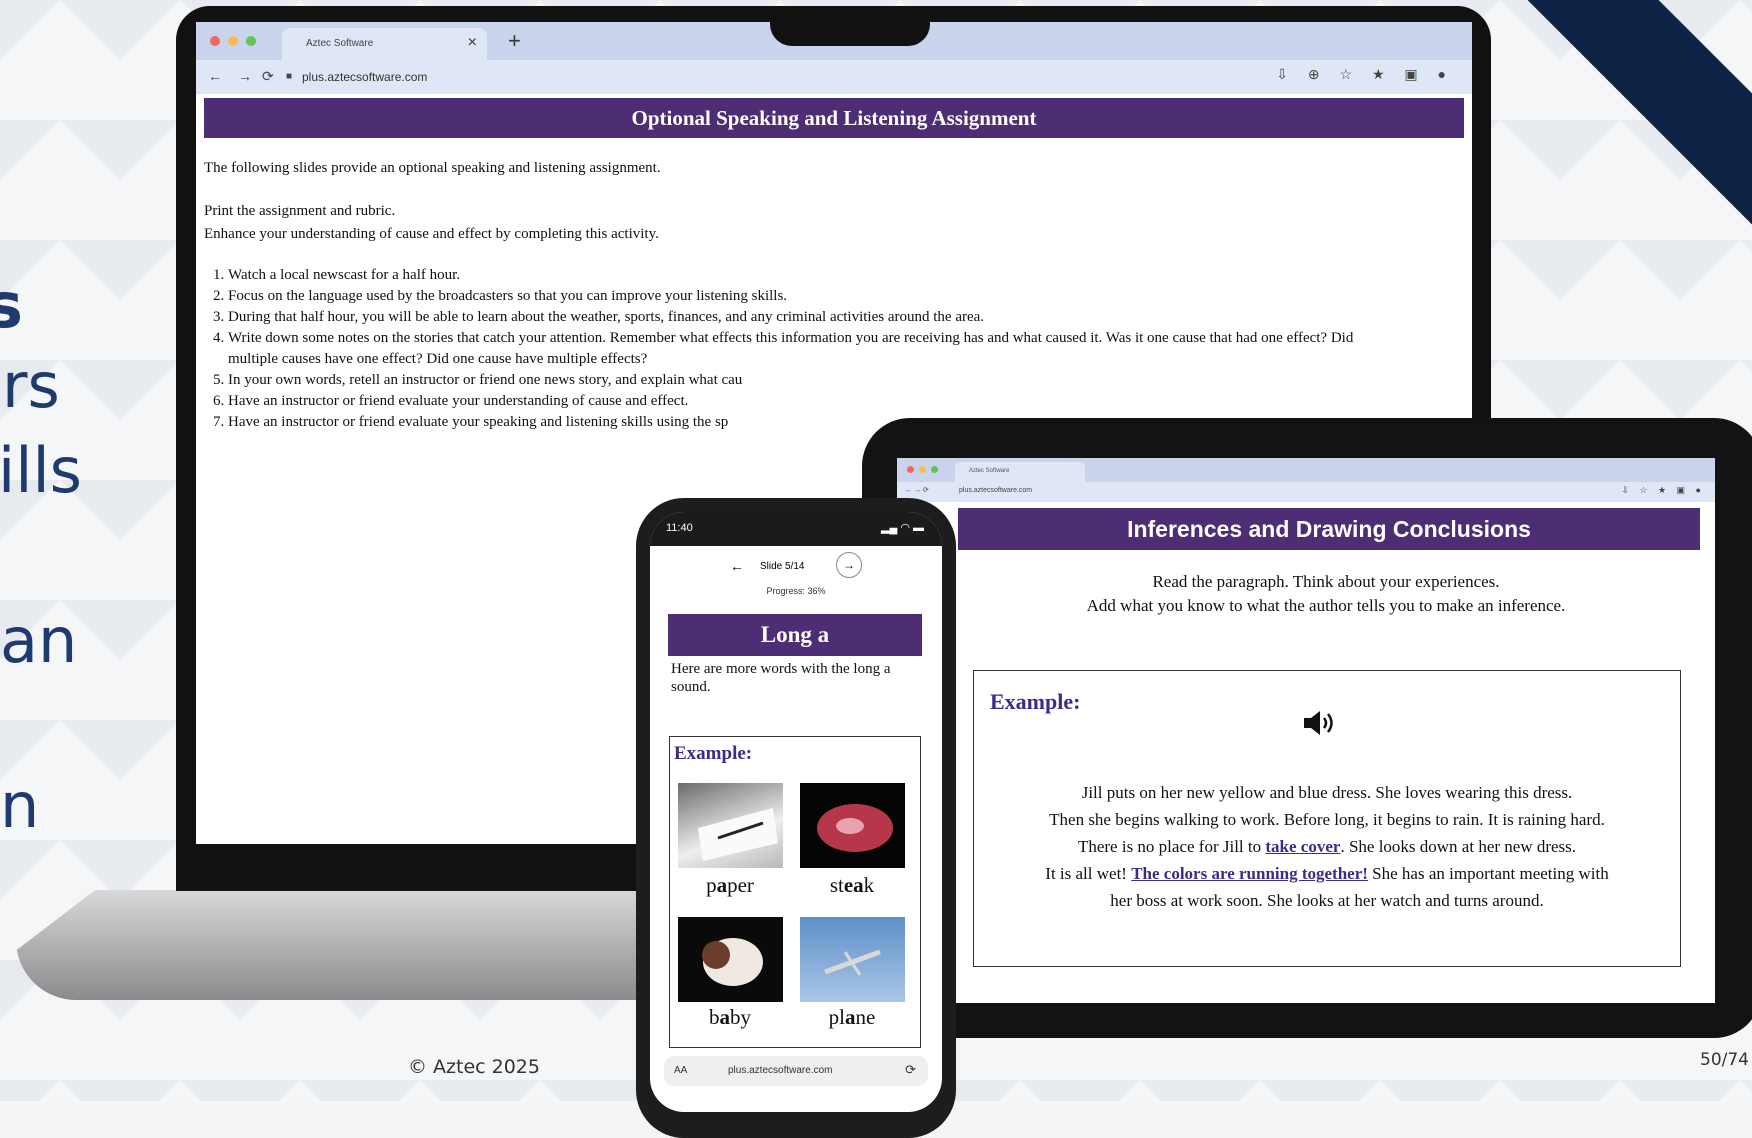 The height and width of the screenshot is (1138, 1752). What do you see at coordinates (1306, 492) in the screenshot?
I see `tablet-address-bar: ← → ⟳ plus.aztecsoftware.com ⇩ ☆ ★ ▣ ●` at bounding box center [1306, 492].